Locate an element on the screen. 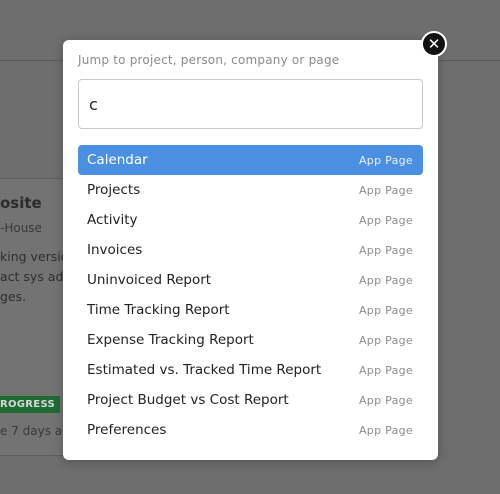  result-item-activity: Activity App Page is located at coordinates (250, 220).